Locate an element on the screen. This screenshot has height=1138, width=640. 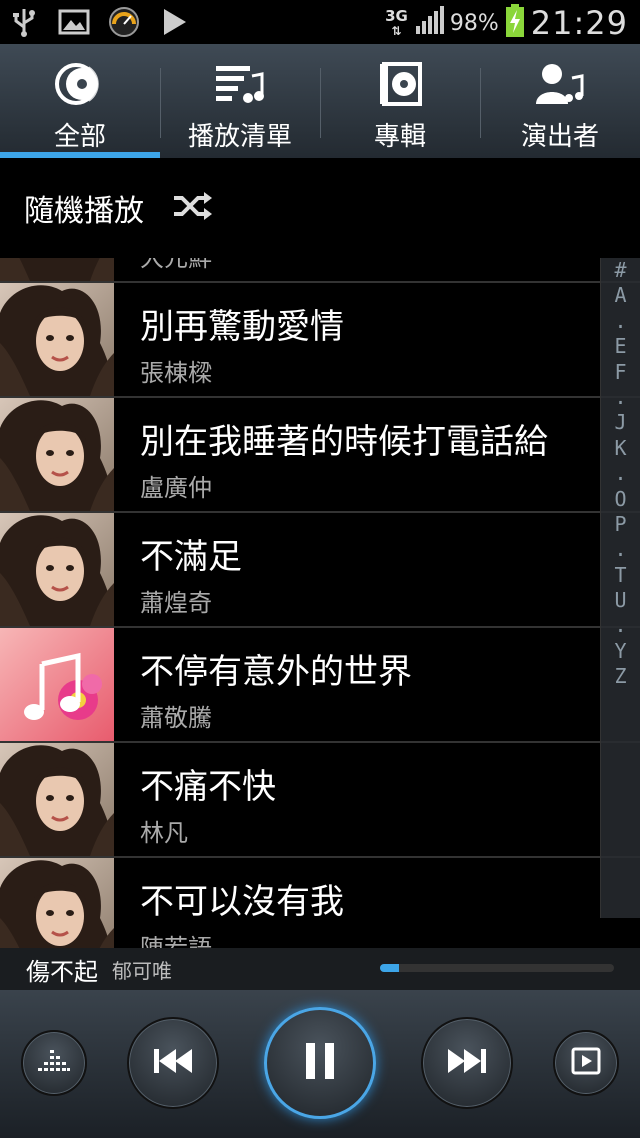
network-type: 3G ⇅ is located at coordinates (396, 22).